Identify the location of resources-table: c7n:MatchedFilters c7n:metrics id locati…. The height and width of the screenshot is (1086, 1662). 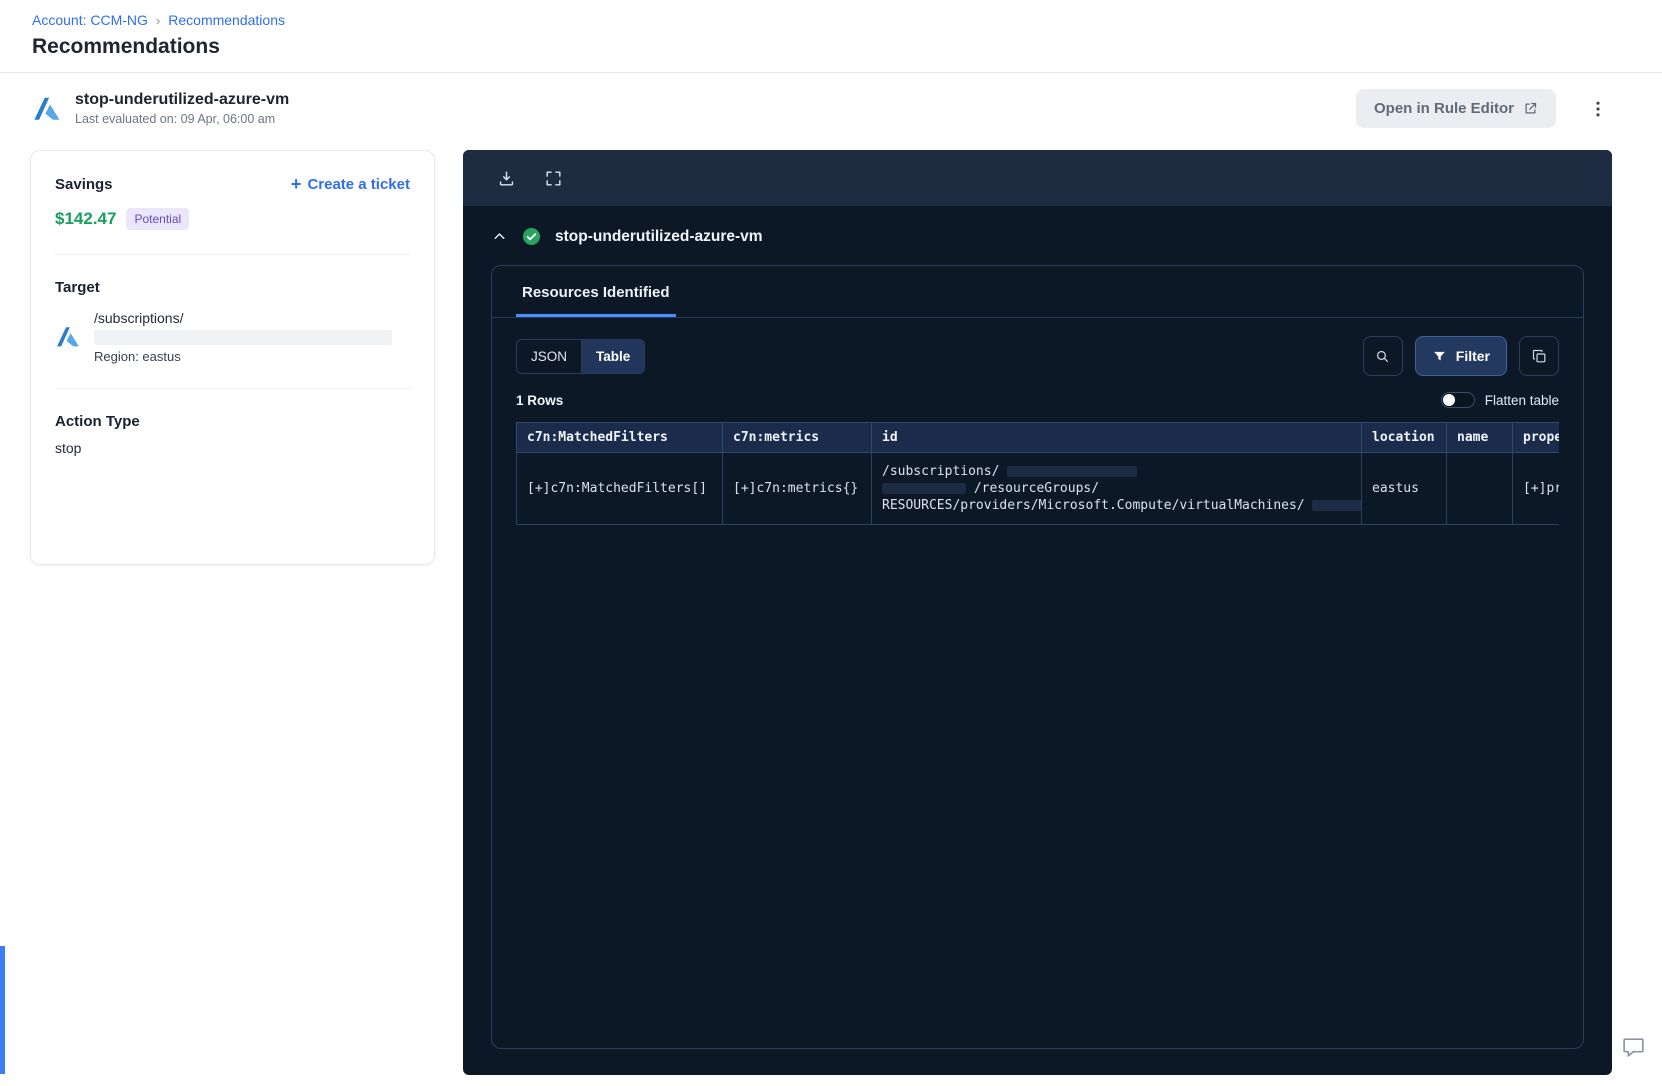
(1037, 473).